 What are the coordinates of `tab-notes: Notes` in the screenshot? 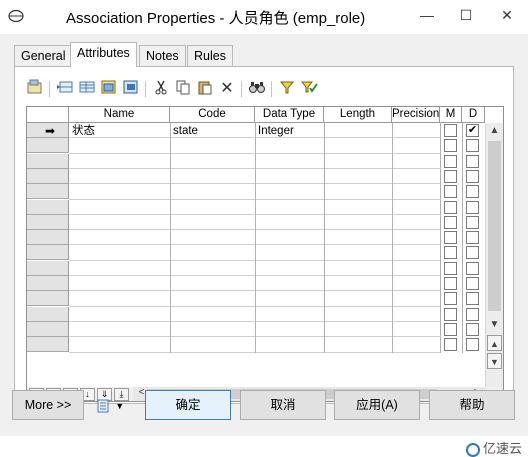 It's located at (162, 56).